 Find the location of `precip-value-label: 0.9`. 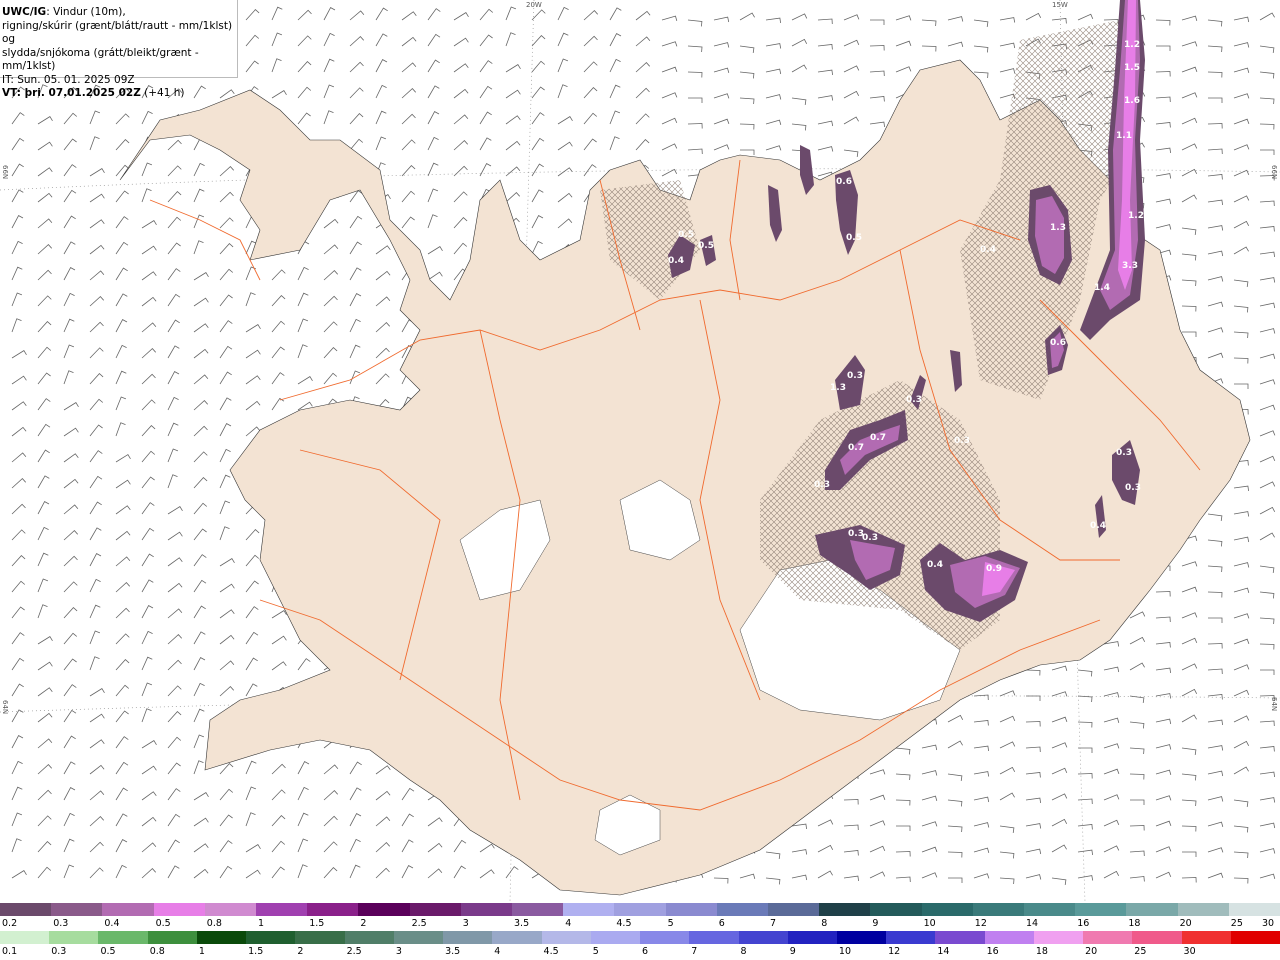

precip-value-label: 0.9 is located at coordinates (994, 569).